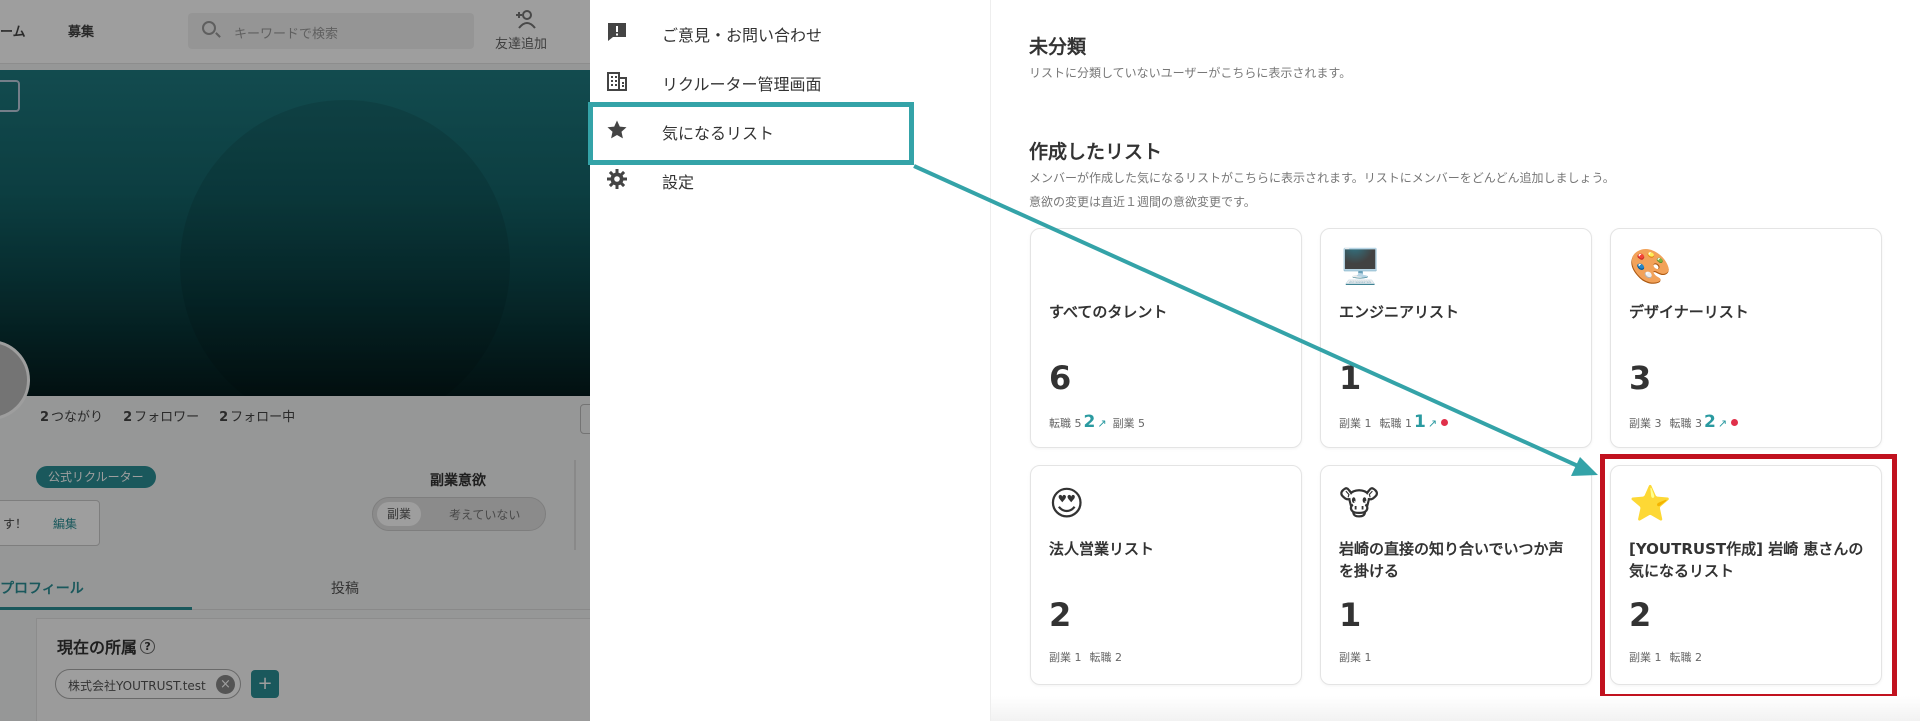 Image resolution: width=1920 pixels, height=721 pixels. What do you see at coordinates (1102, 549) in the screenshot?
I see `list-card-name: 法人営業リスト` at bounding box center [1102, 549].